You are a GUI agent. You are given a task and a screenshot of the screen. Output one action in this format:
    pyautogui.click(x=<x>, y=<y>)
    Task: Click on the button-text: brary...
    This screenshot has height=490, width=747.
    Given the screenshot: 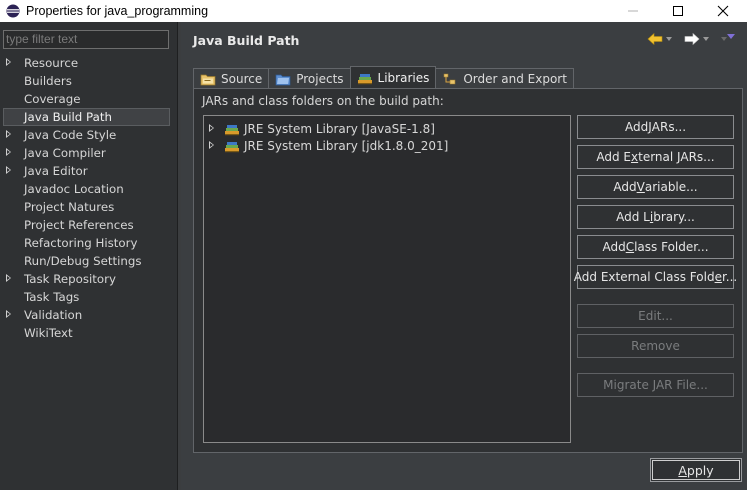 What is the action you would take?
    pyautogui.click(x=674, y=217)
    